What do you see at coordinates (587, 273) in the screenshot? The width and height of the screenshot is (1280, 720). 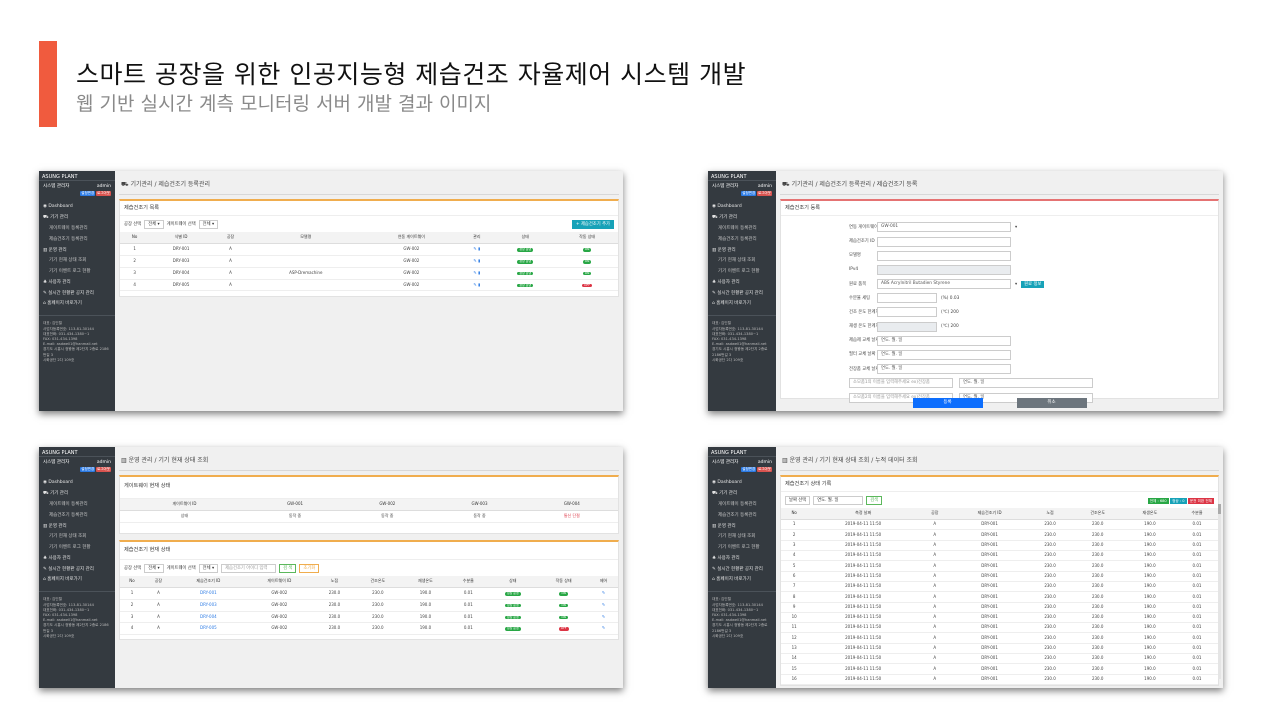 I see `operation-badge: ON` at bounding box center [587, 273].